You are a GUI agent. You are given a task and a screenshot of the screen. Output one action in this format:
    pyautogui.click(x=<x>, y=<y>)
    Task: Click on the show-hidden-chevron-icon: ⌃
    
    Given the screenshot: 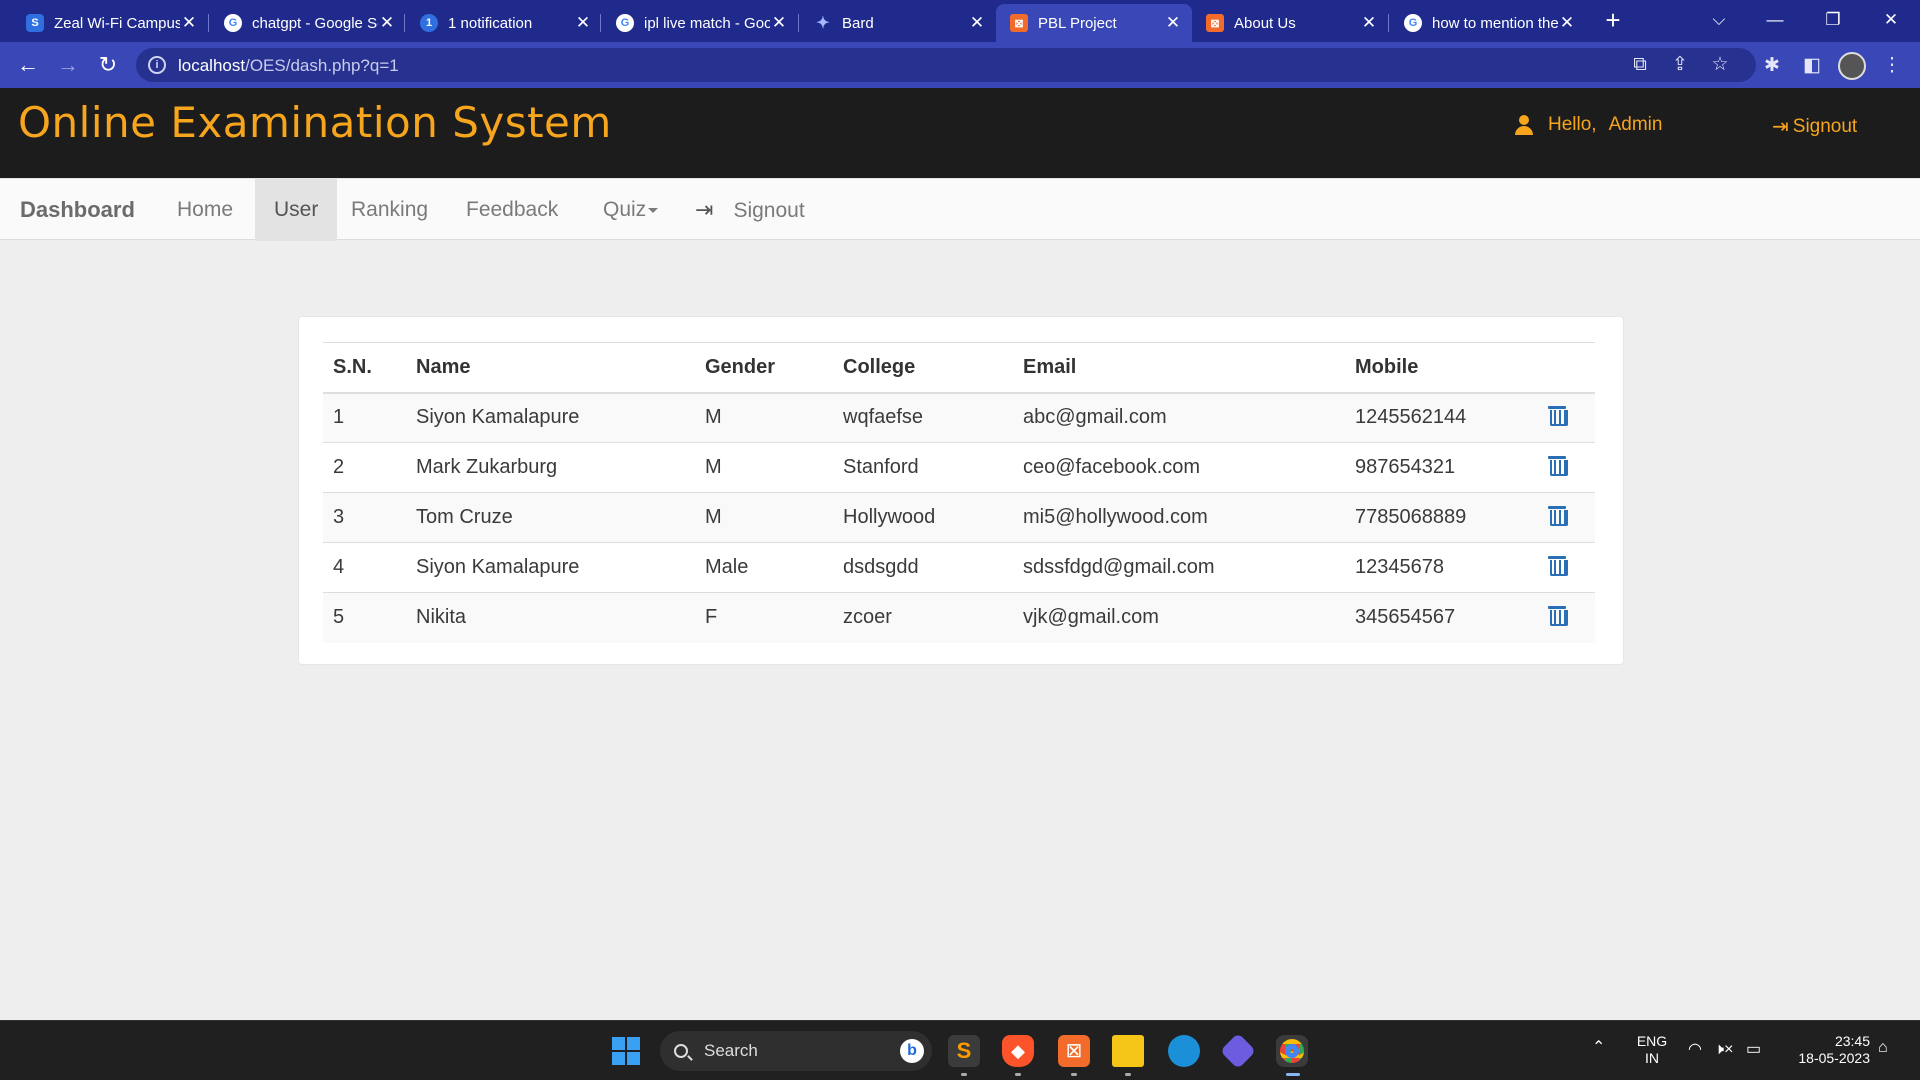 What is the action you would take?
    pyautogui.click(x=1598, y=1047)
    